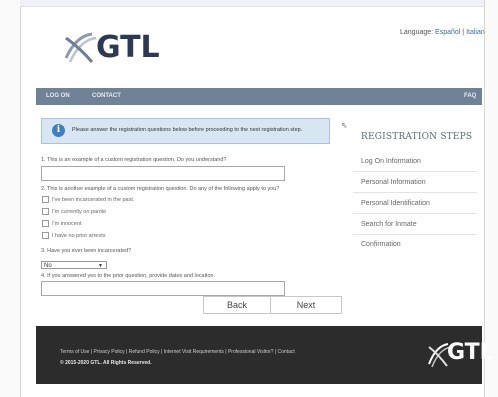 The width and height of the screenshot is (498, 397). Describe the element at coordinates (100, 266) in the screenshot. I see `chevron-down-icon: ▼` at that location.